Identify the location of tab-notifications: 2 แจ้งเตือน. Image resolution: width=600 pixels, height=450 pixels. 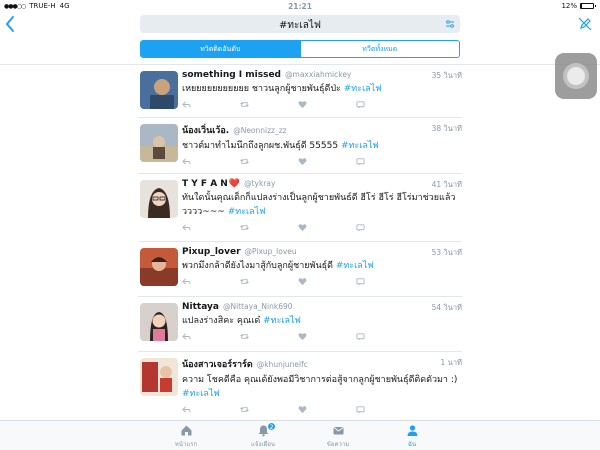
(263, 435).